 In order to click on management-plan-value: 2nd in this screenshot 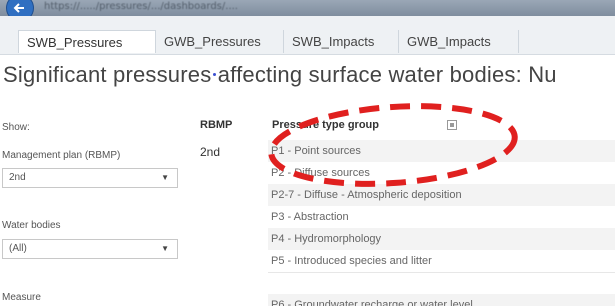, I will do `click(17, 177)`.